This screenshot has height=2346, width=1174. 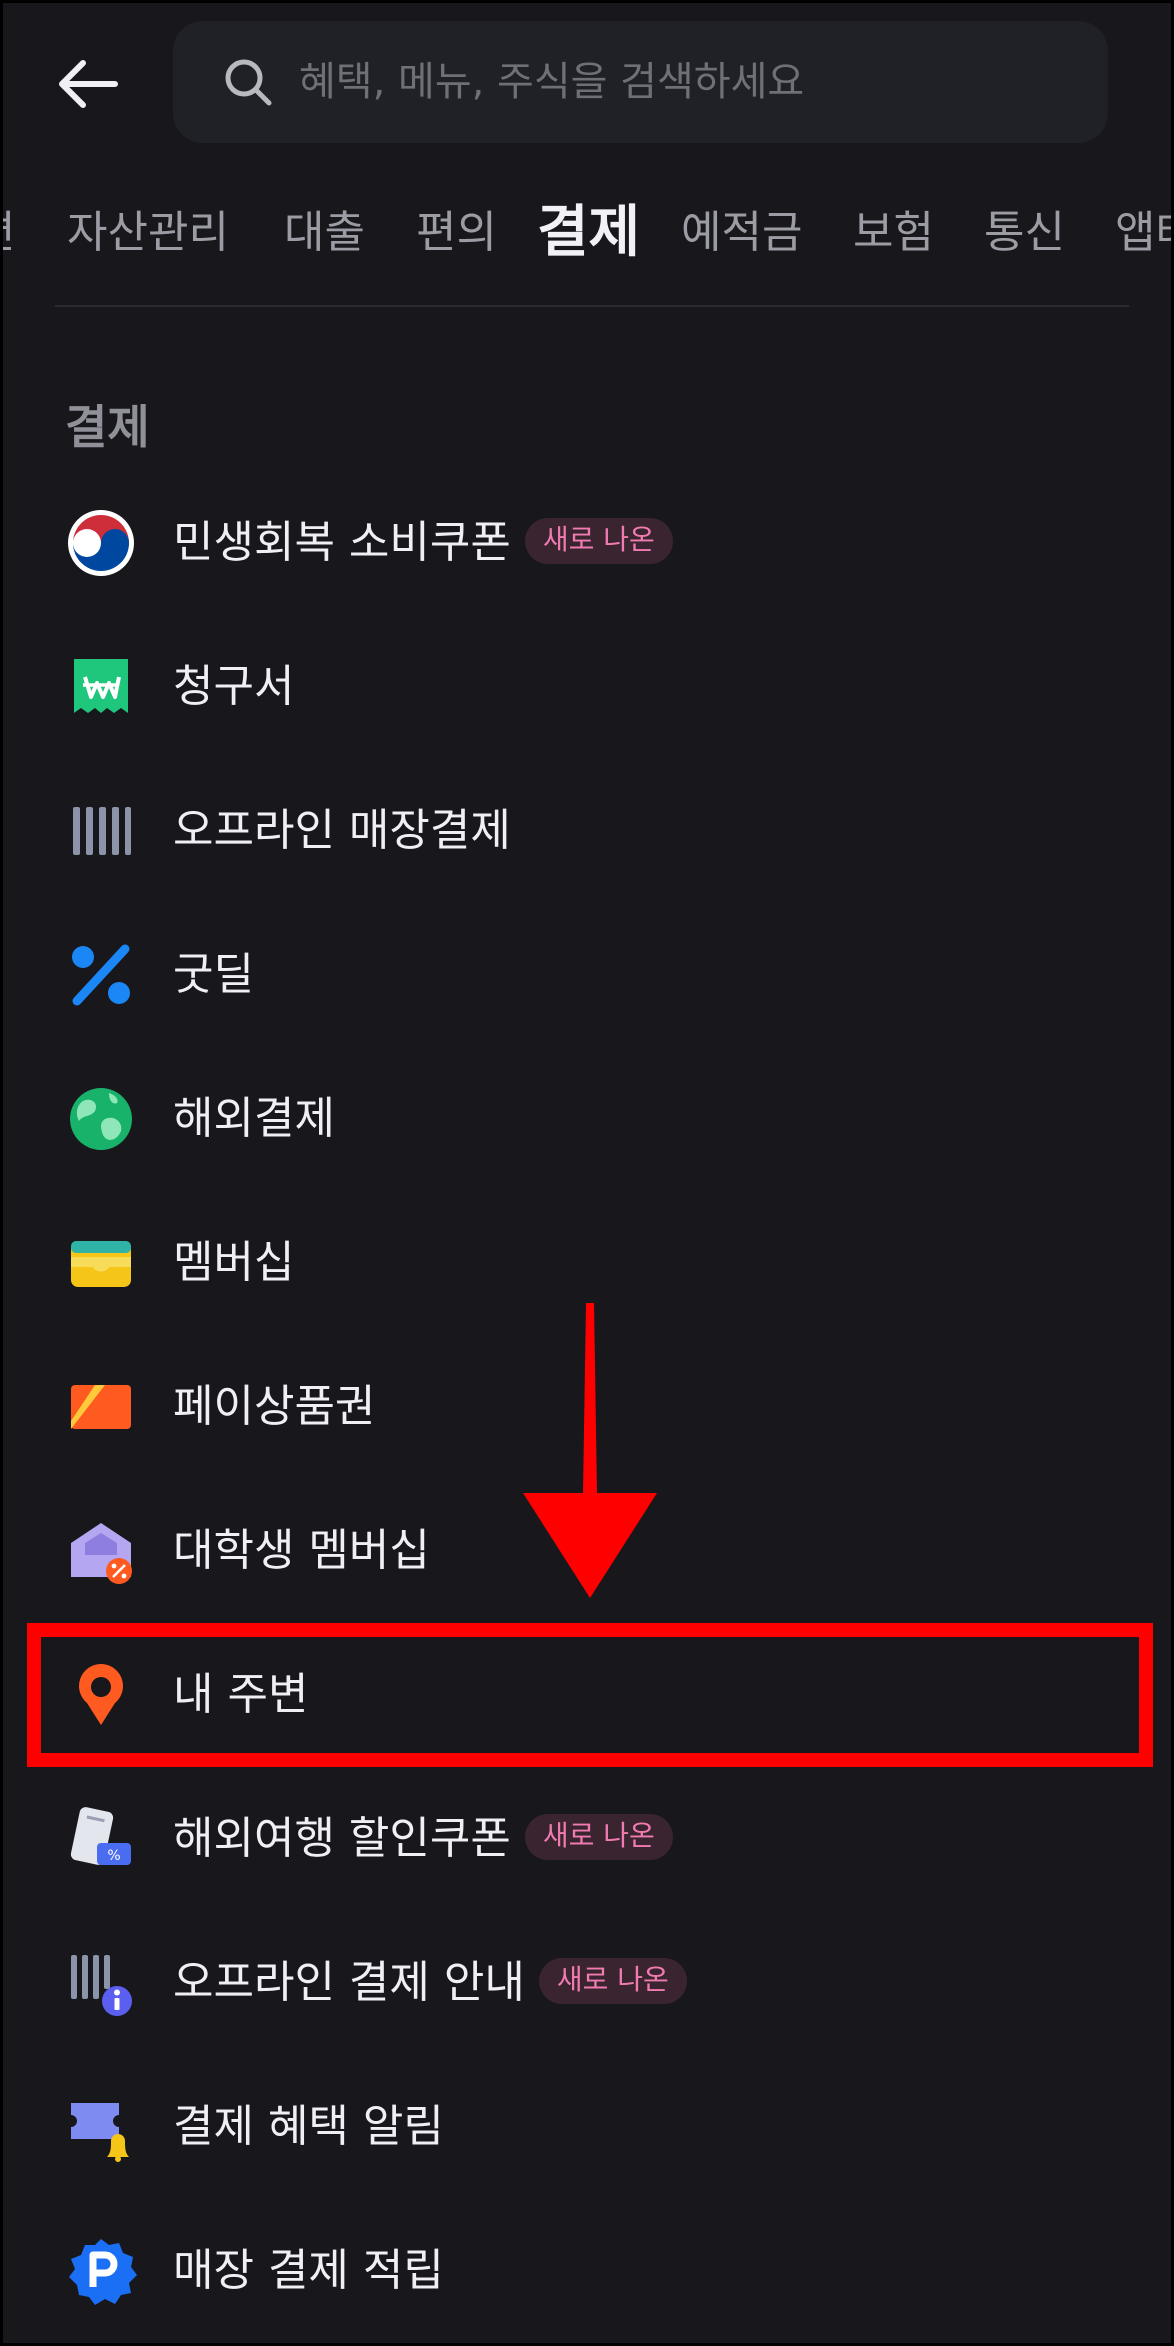 I want to click on tab-payment: 결제, so click(x=588, y=233).